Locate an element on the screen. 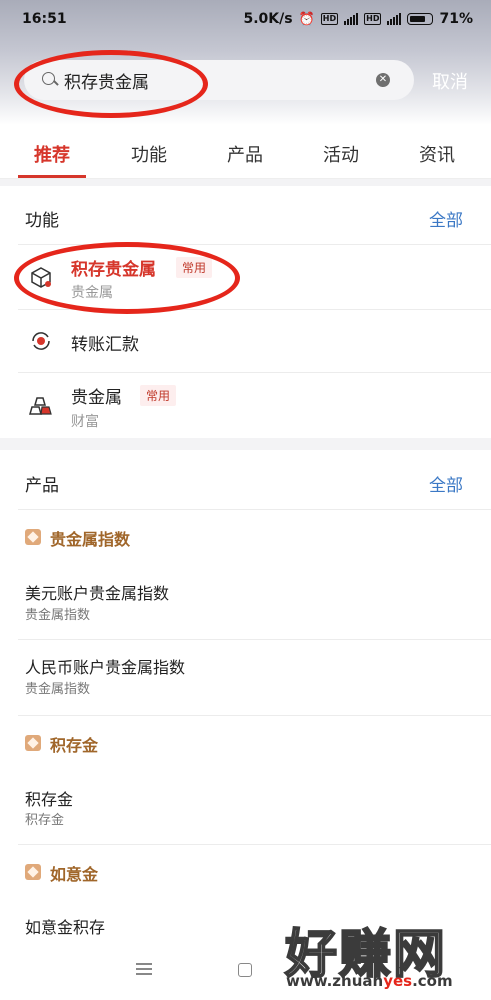 This screenshot has width=491, height=1000. cancel-button: 取消 is located at coordinates (450, 81).